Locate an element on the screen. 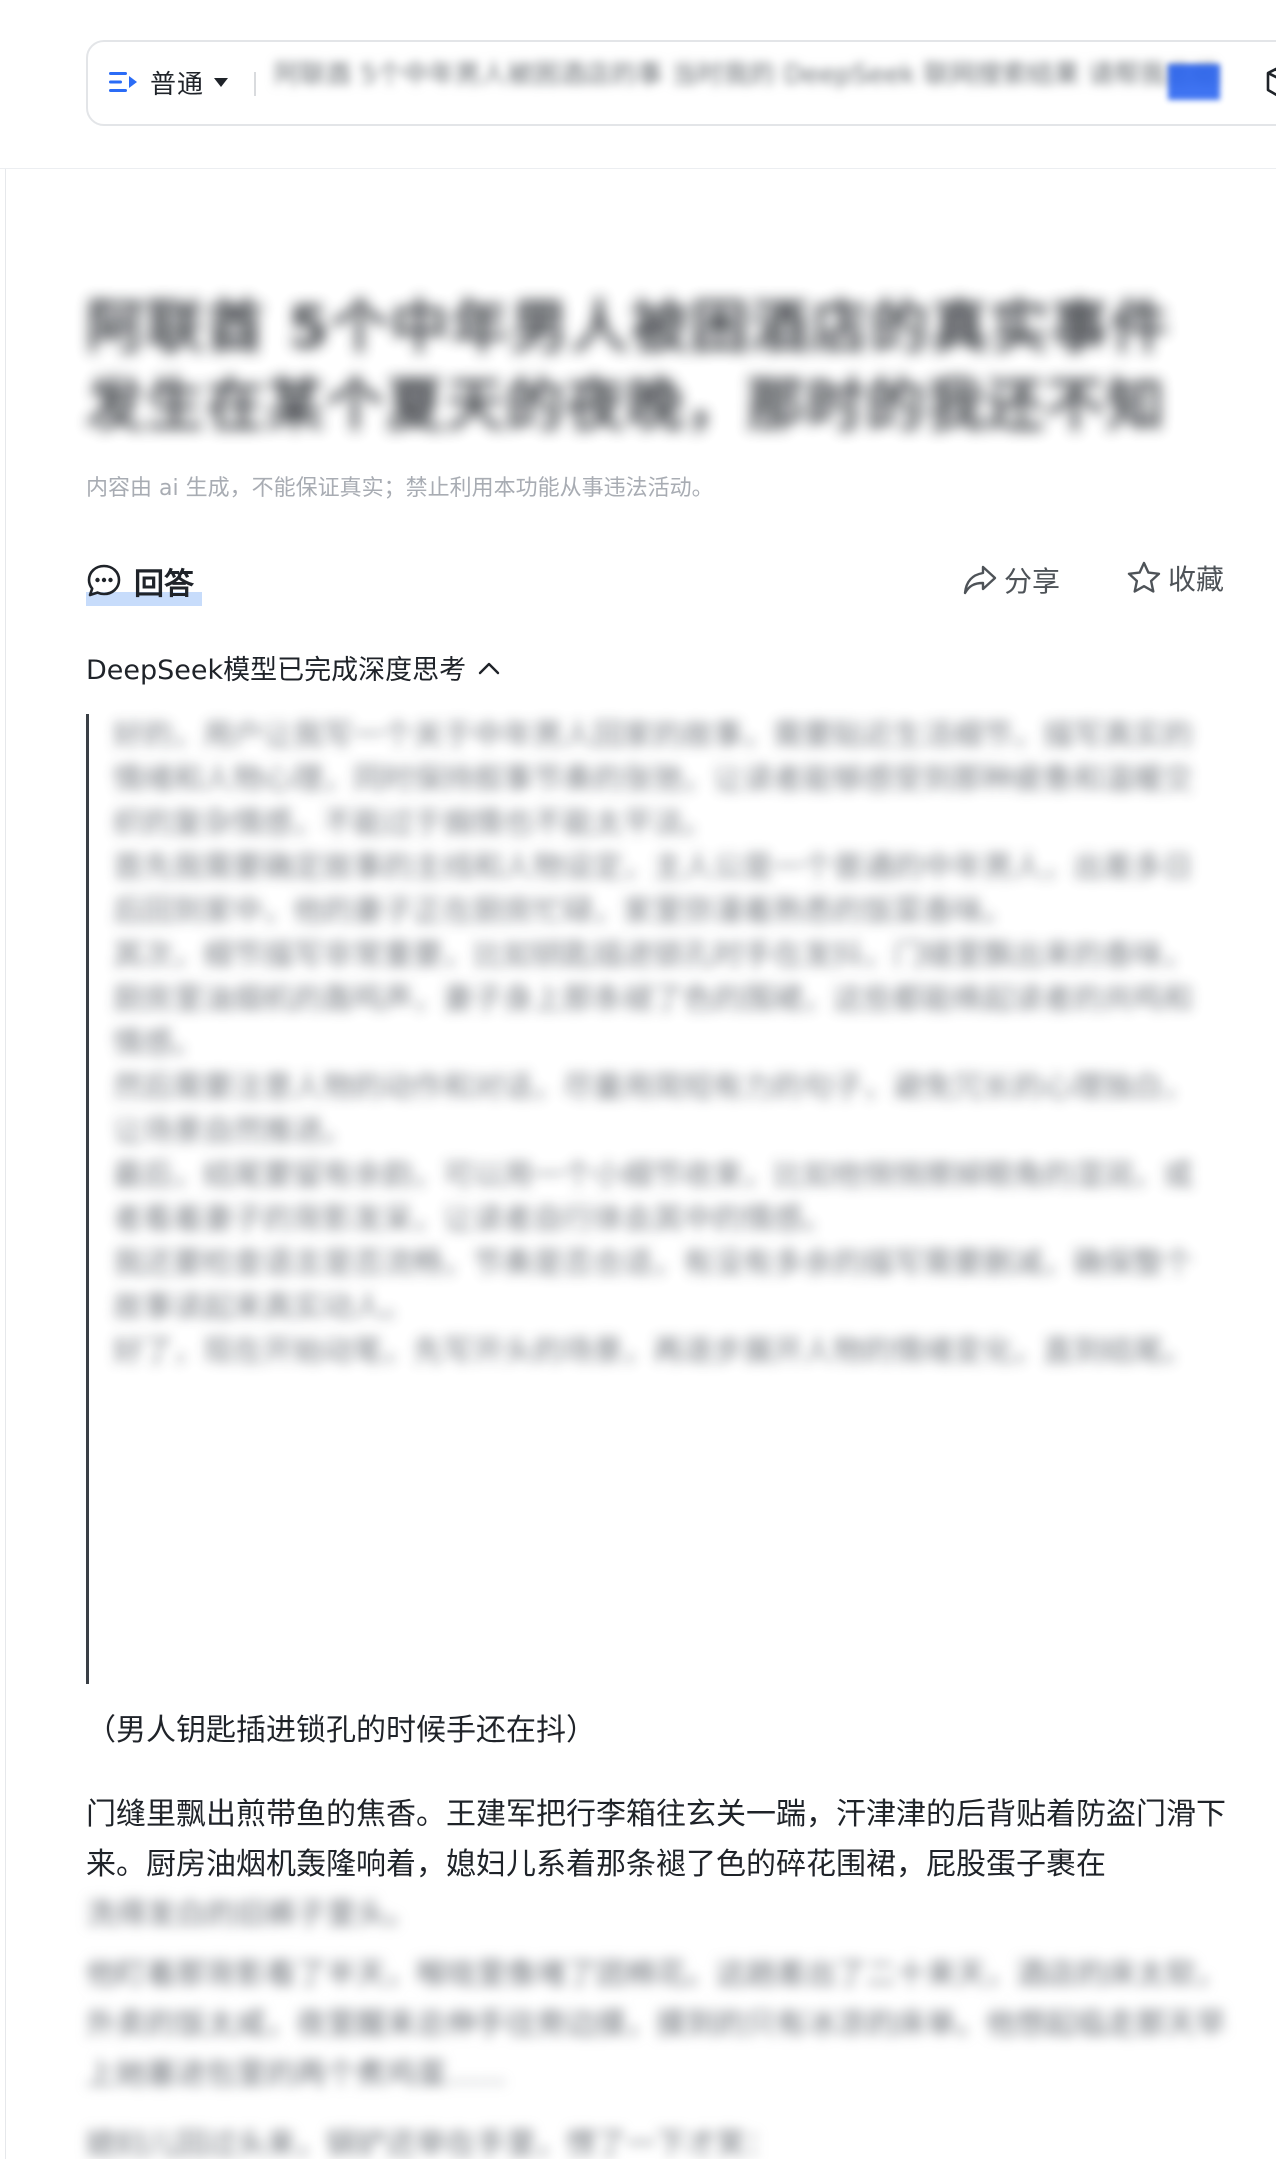  favorite-button: 收藏 is located at coordinates (1175, 578).